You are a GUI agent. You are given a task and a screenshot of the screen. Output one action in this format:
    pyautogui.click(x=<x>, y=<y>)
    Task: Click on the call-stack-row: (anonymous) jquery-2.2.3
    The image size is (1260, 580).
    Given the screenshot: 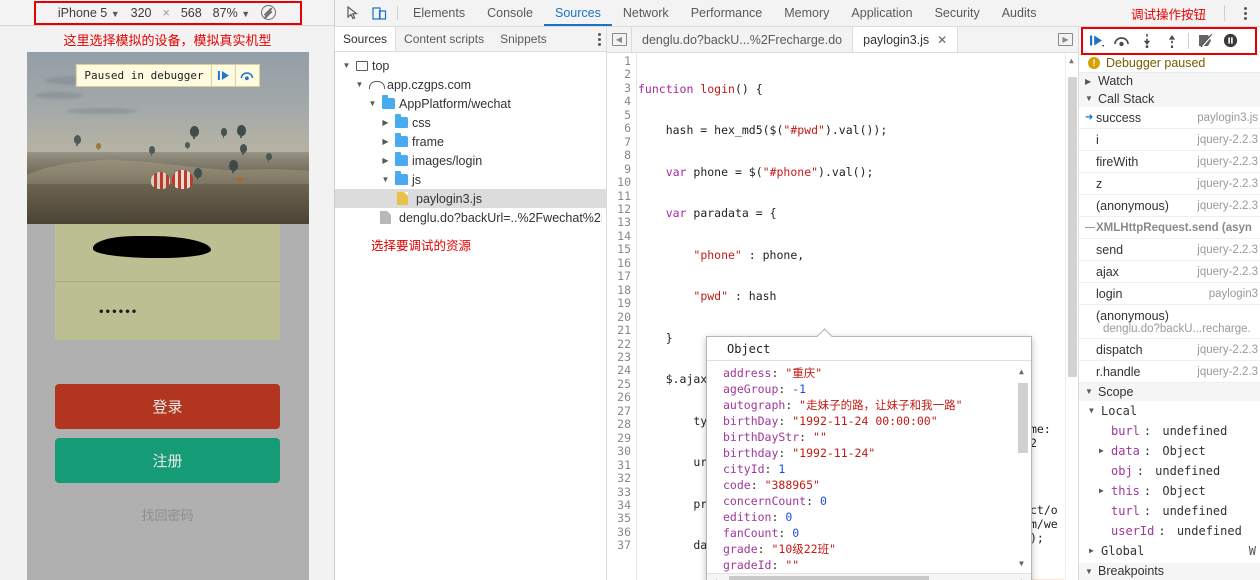 What is the action you would take?
    pyautogui.click(x=1169, y=206)
    